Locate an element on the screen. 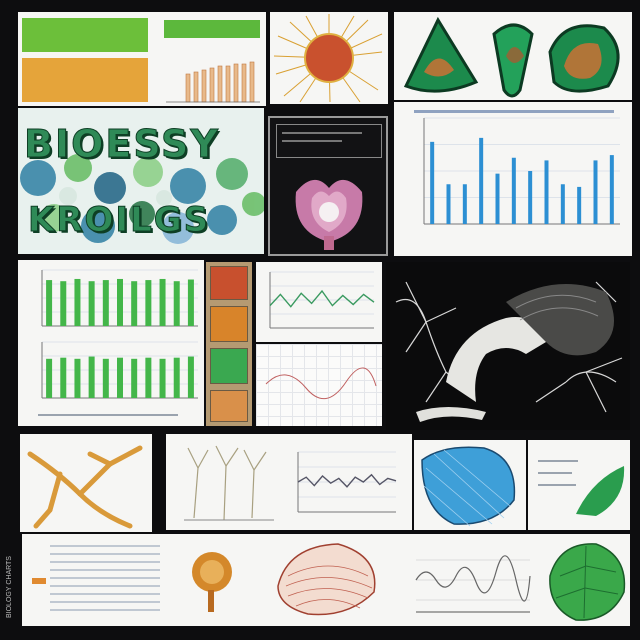  line-chart-panel is located at coordinates (319, 302).